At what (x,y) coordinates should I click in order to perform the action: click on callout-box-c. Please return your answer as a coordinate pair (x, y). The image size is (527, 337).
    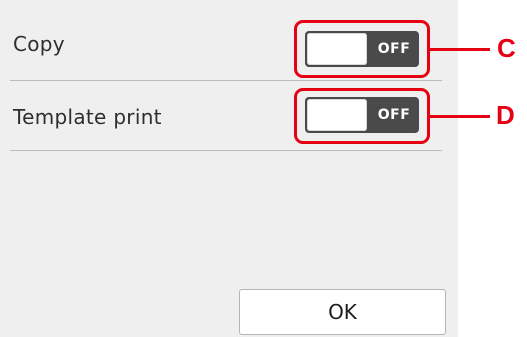
    Looking at the image, I should click on (362, 49).